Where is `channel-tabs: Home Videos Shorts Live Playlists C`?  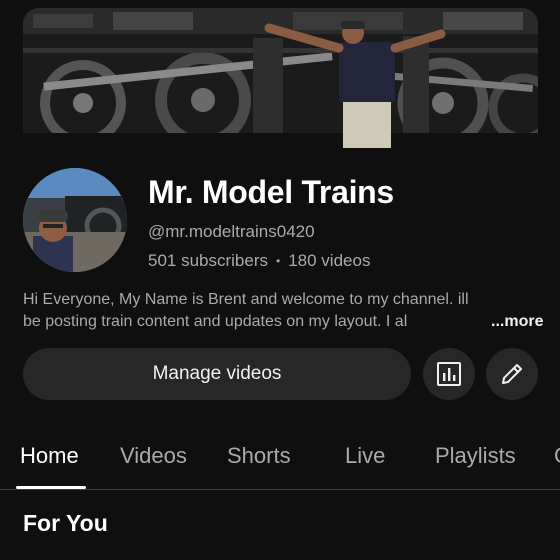
channel-tabs: Home Videos Shorts Live Playlists C is located at coordinates (280, 465).